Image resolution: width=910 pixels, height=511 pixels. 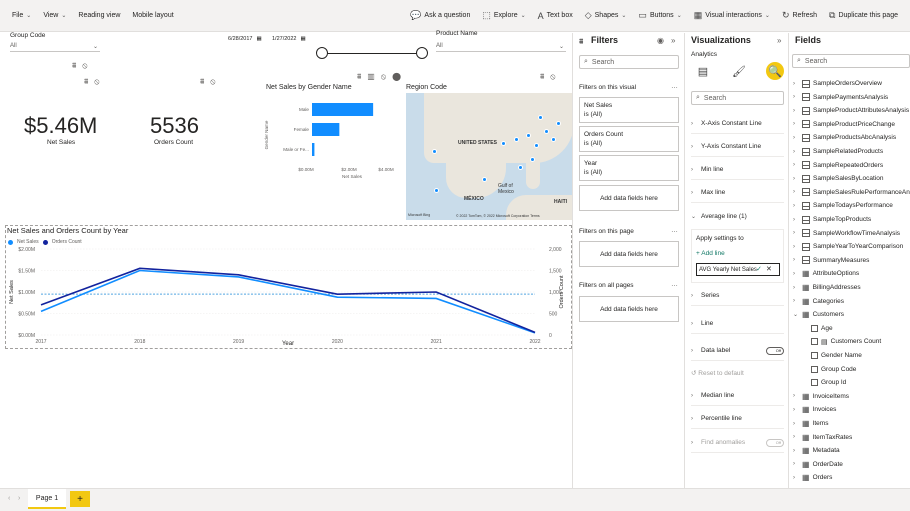 What do you see at coordinates (846, 233) in the screenshot?
I see `table-sampleworkflowtimeanalysis: › SampleWorkflowTimeAnalysis` at bounding box center [846, 233].